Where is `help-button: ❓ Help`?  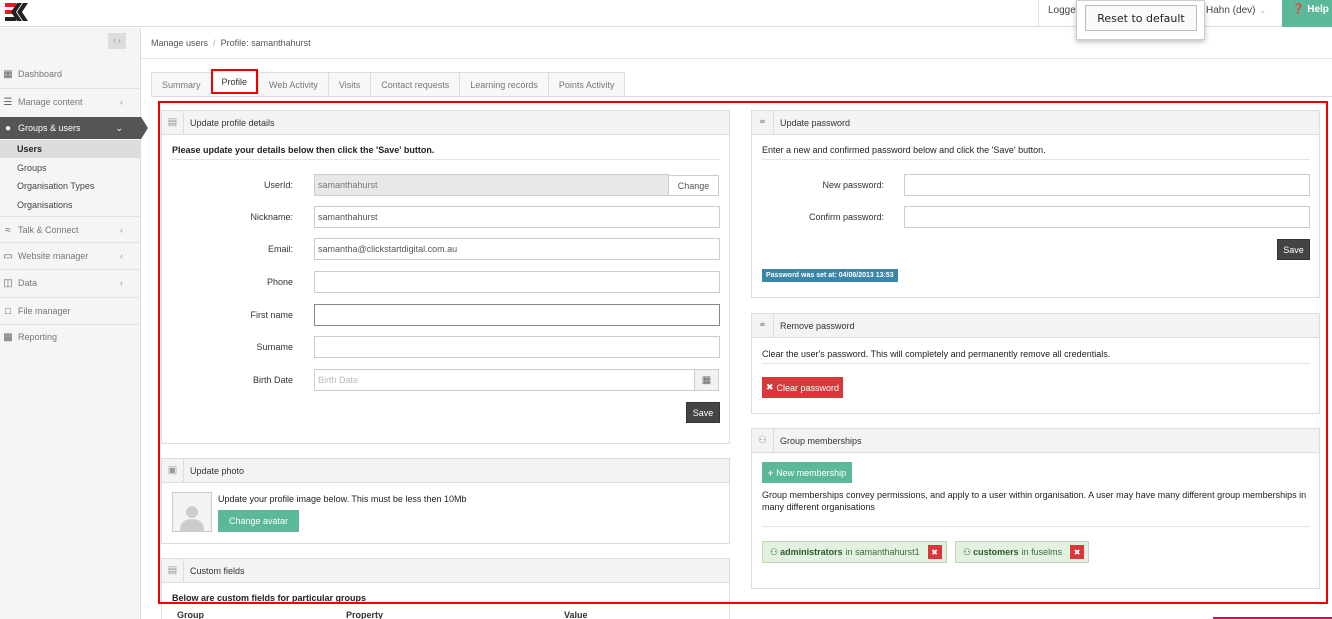 help-button: ❓ Help is located at coordinates (1307, 13).